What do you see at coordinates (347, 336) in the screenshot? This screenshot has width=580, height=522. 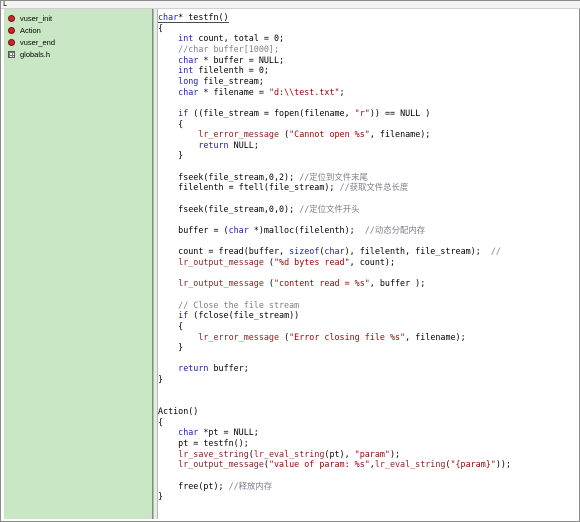 I see `code-token: "Error closing file %s"` at bounding box center [347, 336].